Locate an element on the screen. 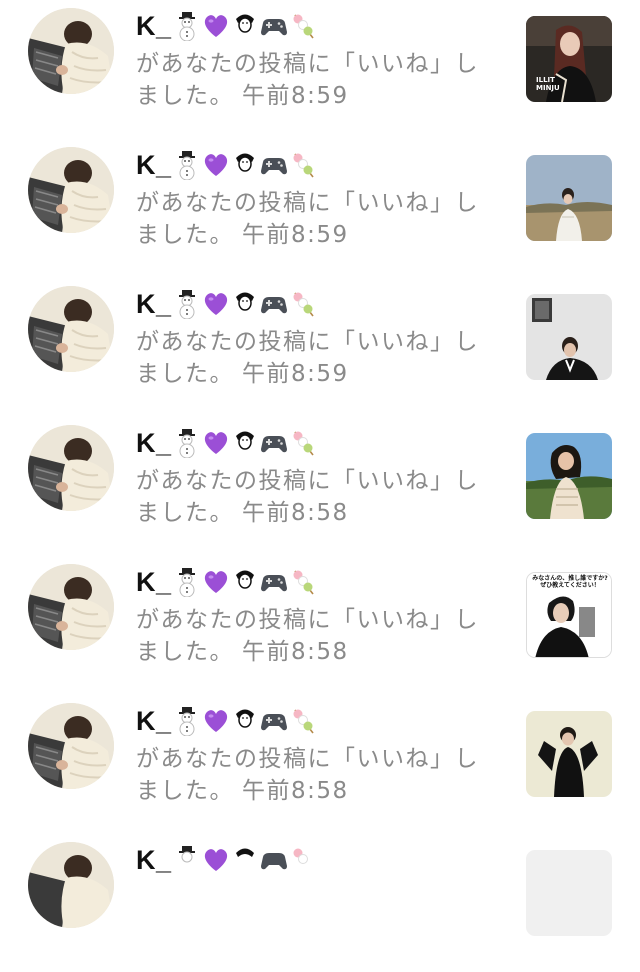 This screenshot has height=972, width=640. thumbnail-caption: みなさんの、推し誰ですか? ぜひ教えてください！ is located at coordinates (570, 582).